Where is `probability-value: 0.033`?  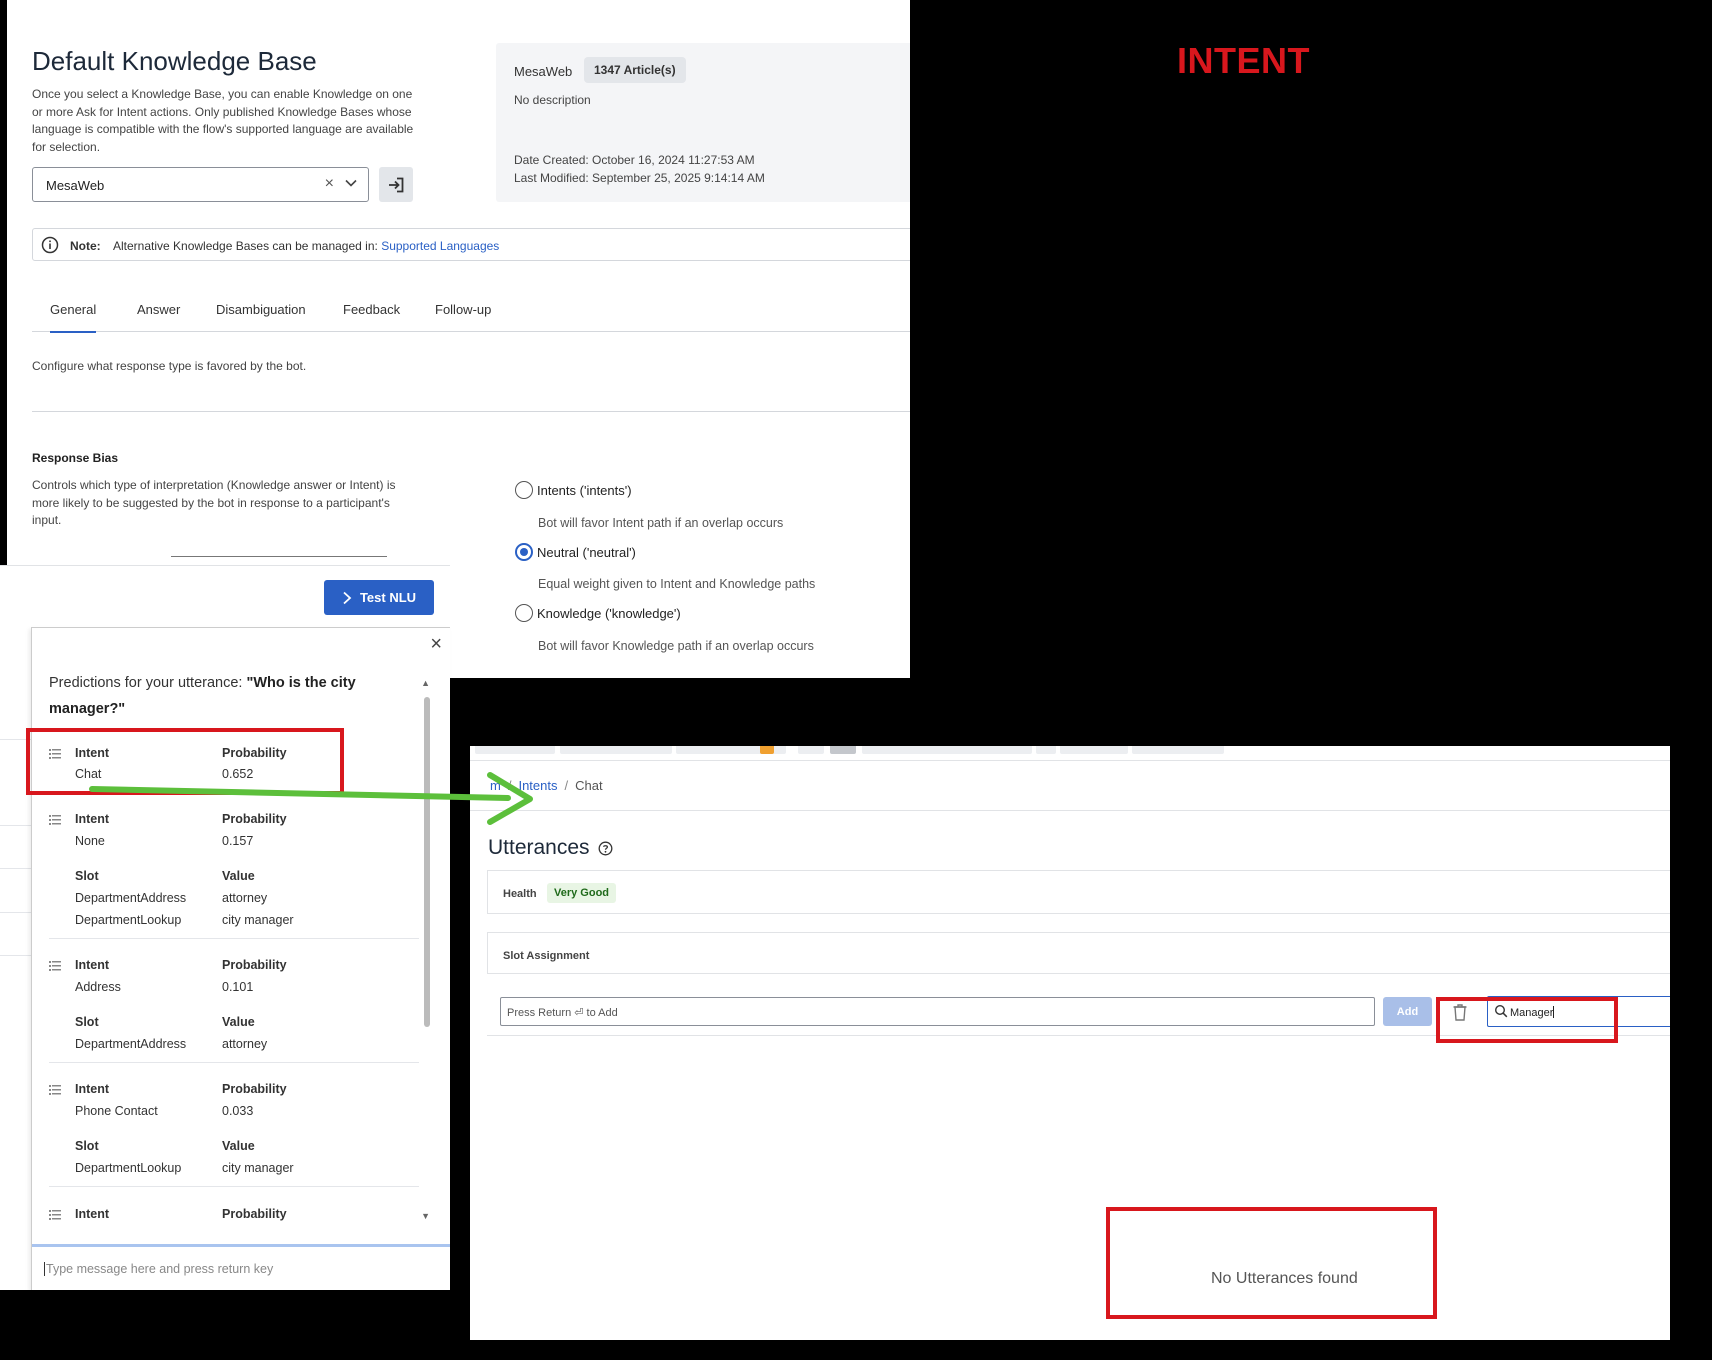 probability-value: 0.033 is located at coordinates (238, 1111).